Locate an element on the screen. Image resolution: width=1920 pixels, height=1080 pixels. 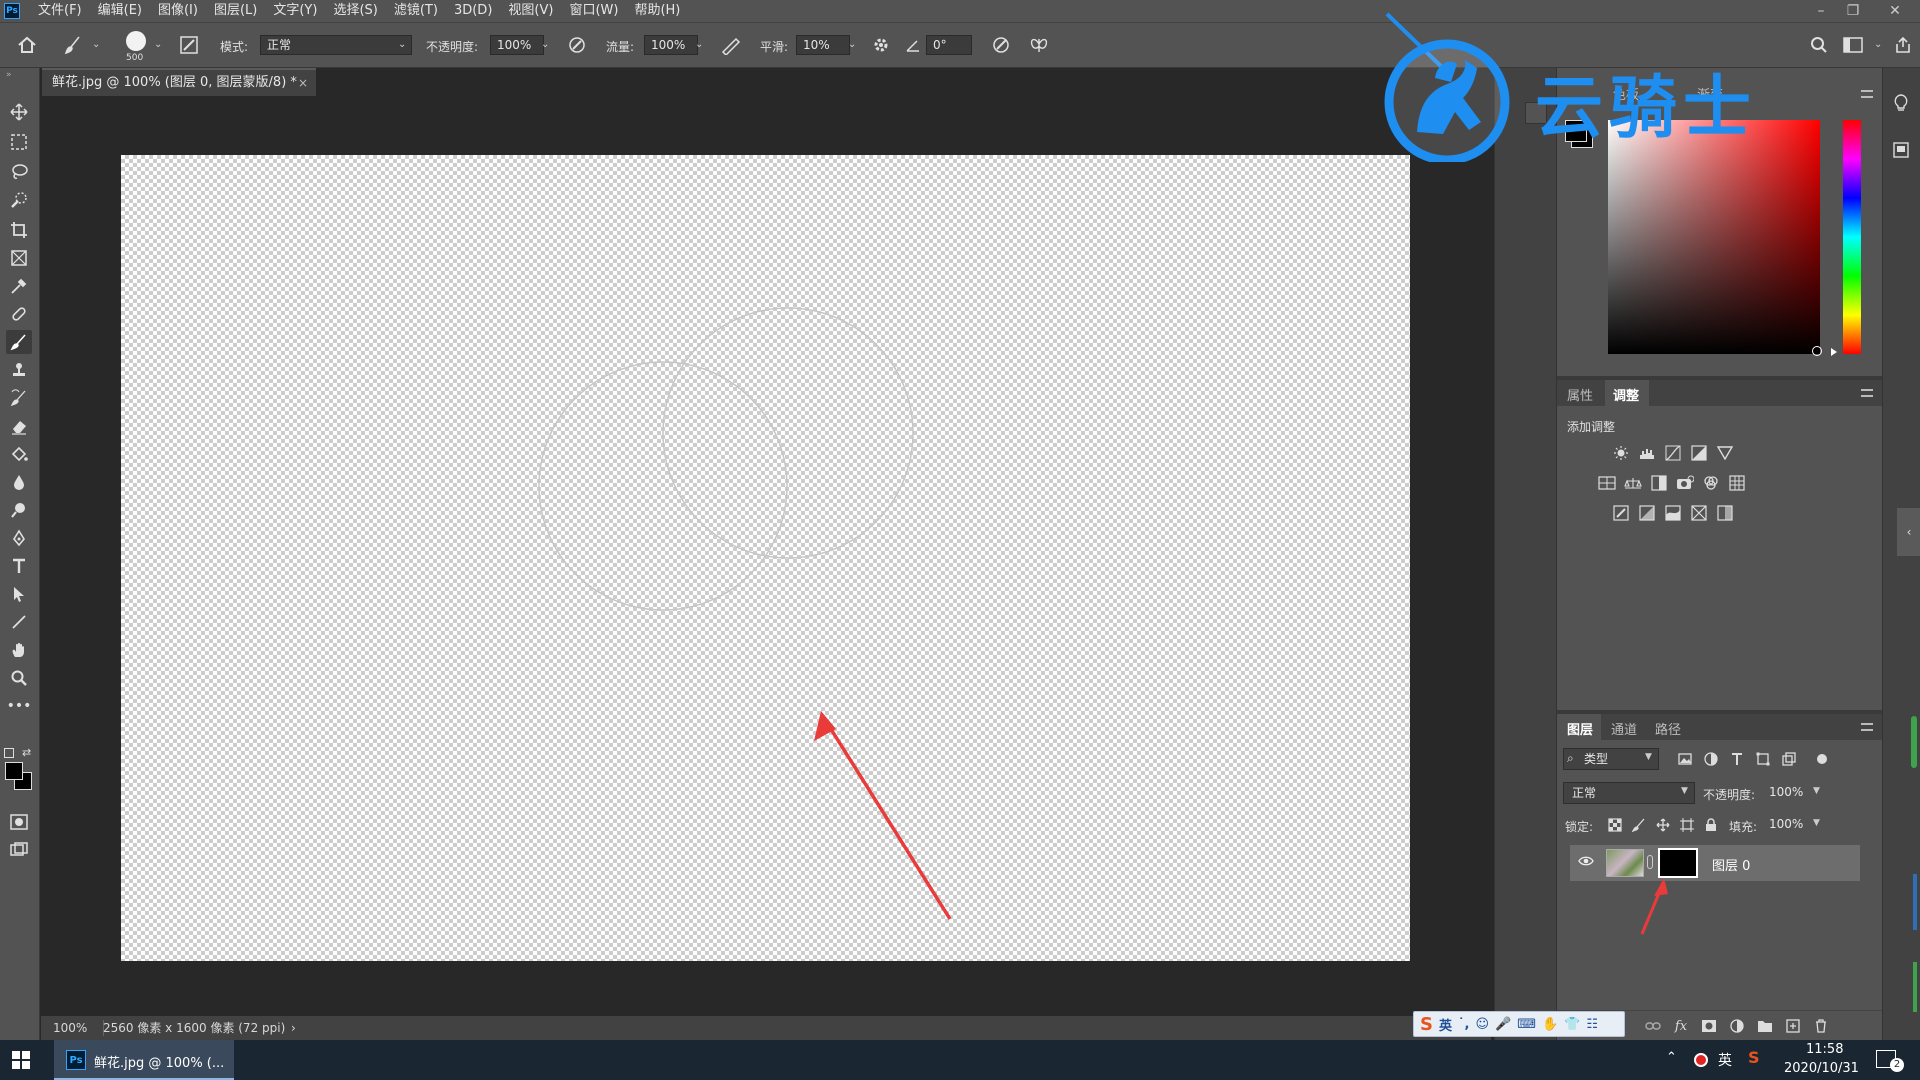
gradient-map-icon is located at coordinates (1725, 513).